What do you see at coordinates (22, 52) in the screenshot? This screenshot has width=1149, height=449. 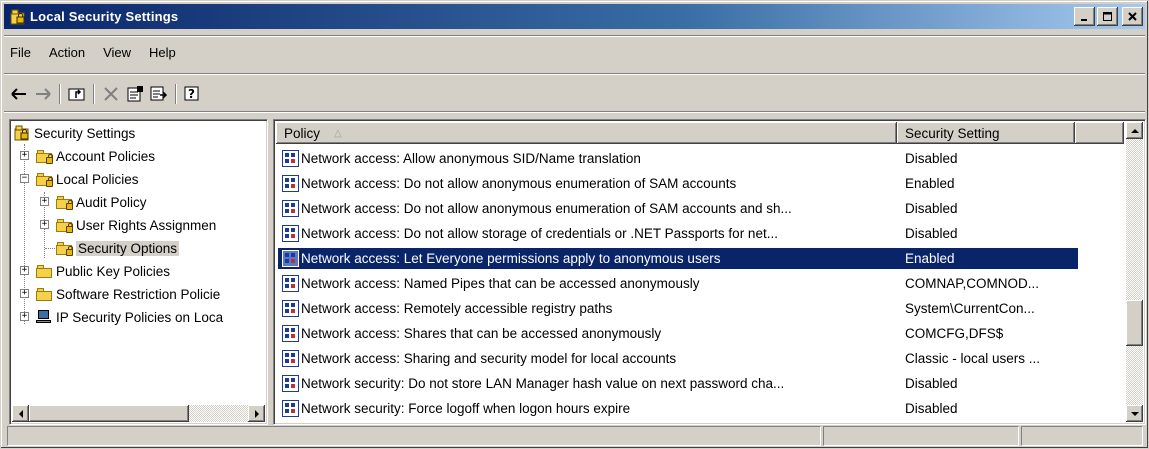 I see `menu-file: File` at bounding box center [22, 52].